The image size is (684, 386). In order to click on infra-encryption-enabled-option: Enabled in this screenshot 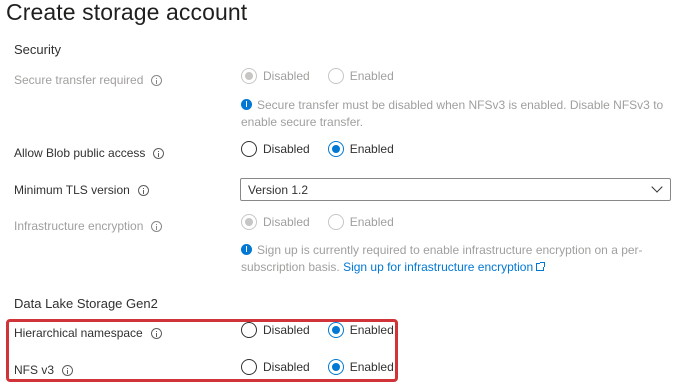, I will do `click(360, 222)`.